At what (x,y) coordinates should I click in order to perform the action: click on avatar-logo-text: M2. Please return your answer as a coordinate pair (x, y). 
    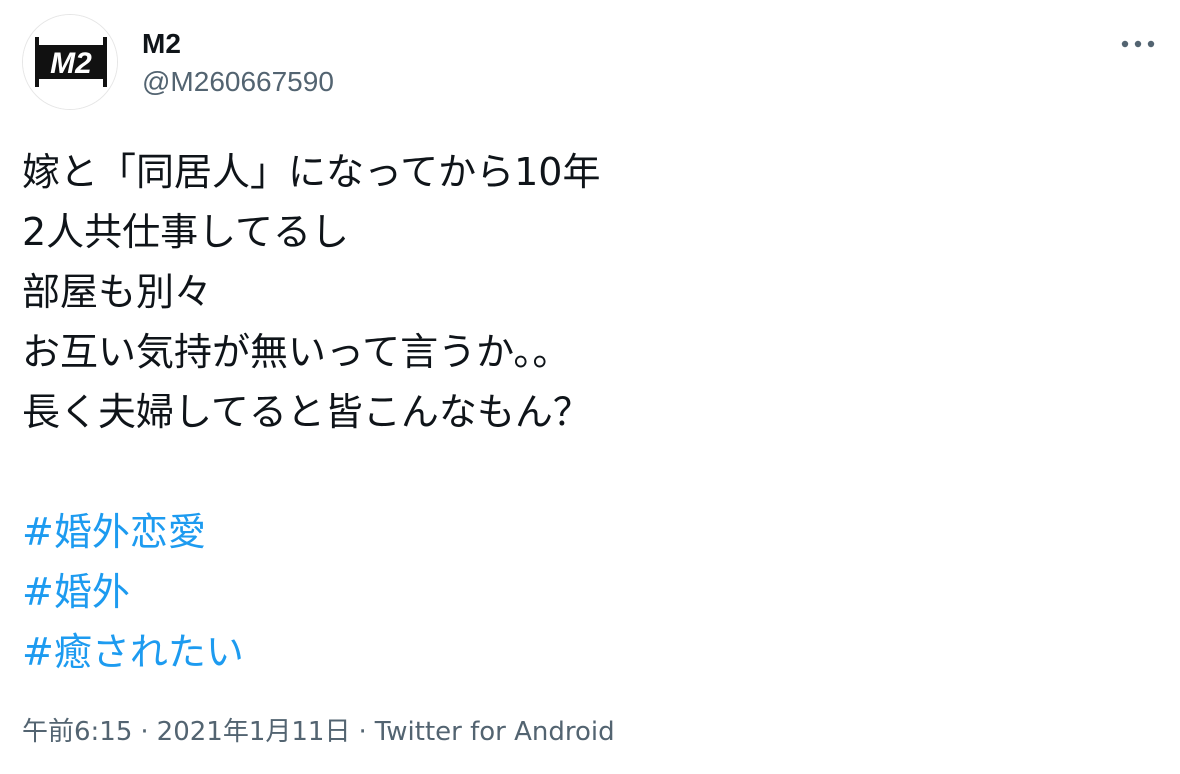
    Looking at the image, I should click on (71, 63).